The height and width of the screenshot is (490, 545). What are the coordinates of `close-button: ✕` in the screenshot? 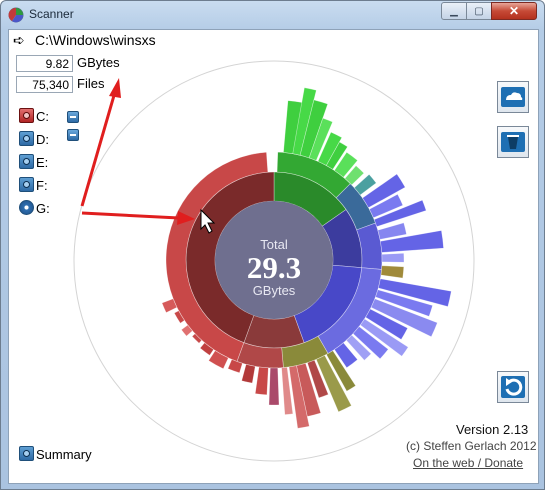 It's located at (514, 11).